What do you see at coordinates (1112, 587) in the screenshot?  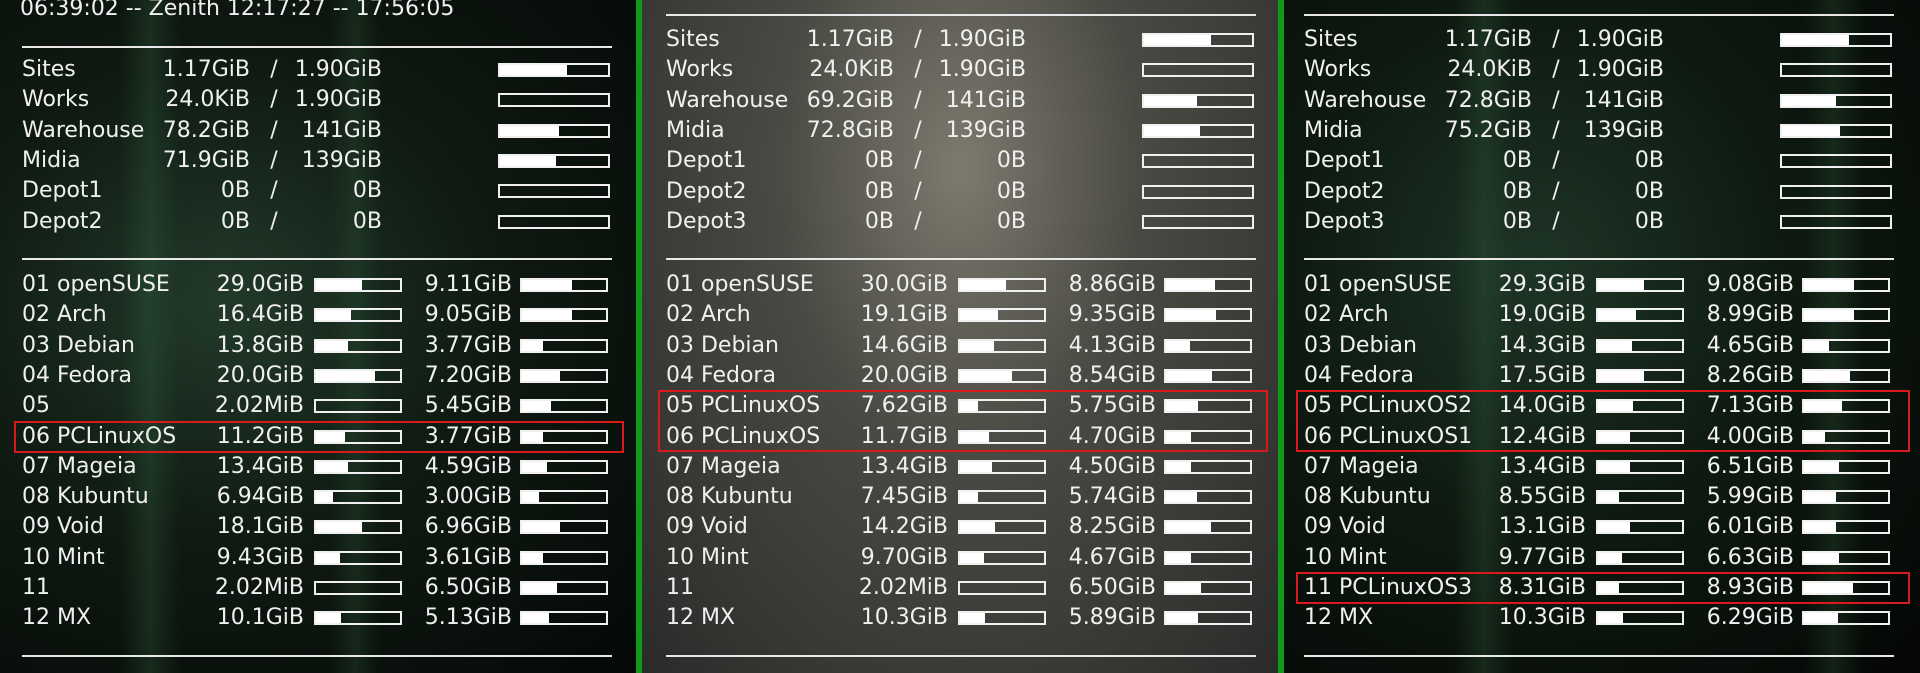 I see `system-home-used: 6.50GiB` at bounding box center [1112, 587].